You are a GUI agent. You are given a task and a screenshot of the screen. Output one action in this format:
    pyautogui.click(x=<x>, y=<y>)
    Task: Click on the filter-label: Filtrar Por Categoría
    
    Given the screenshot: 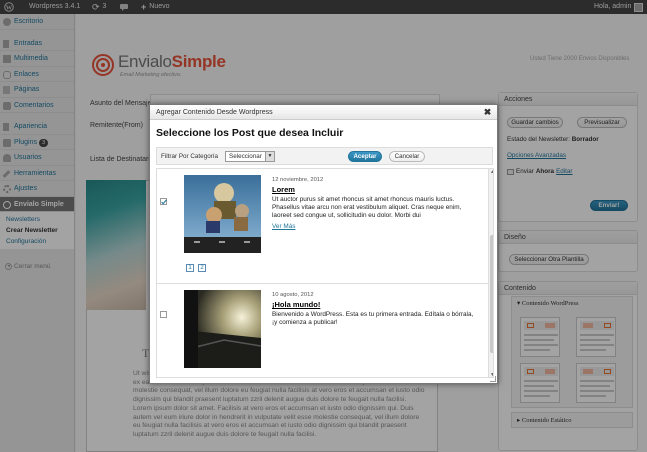 What is the action you would take?
    pyautogui.click(x=190, y=156)
    